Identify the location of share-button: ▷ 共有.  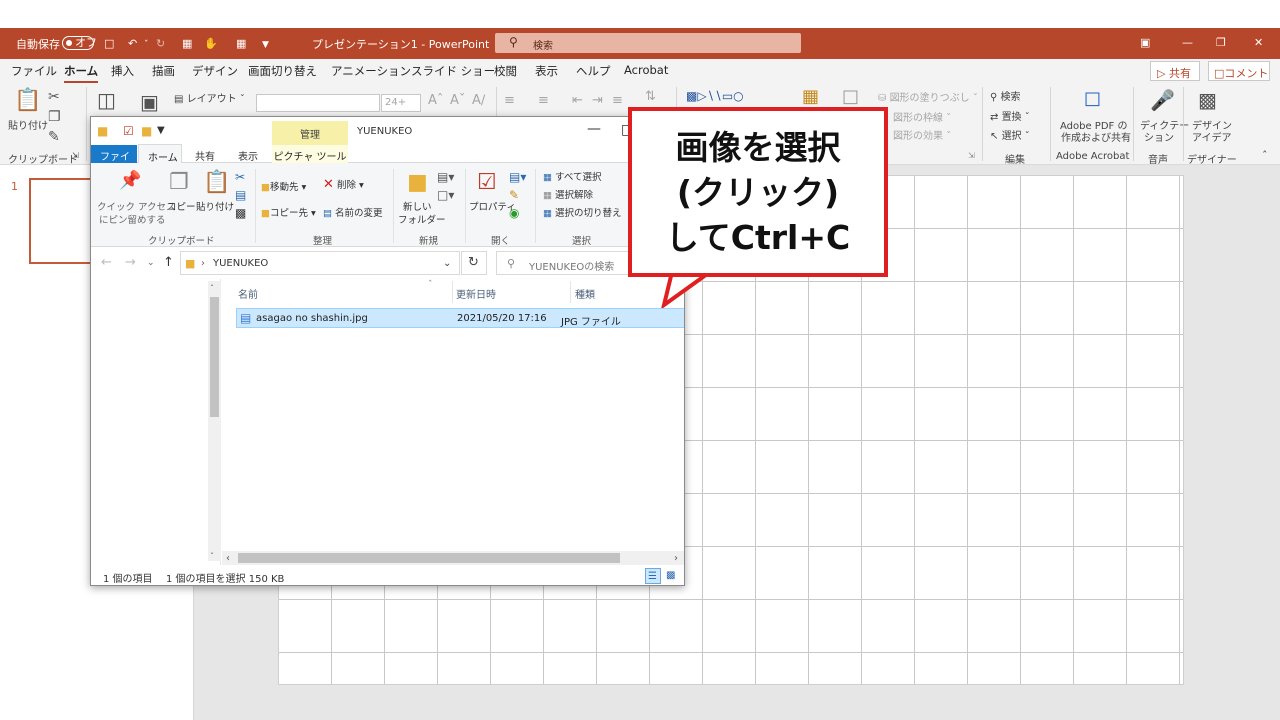
(1175, 71).